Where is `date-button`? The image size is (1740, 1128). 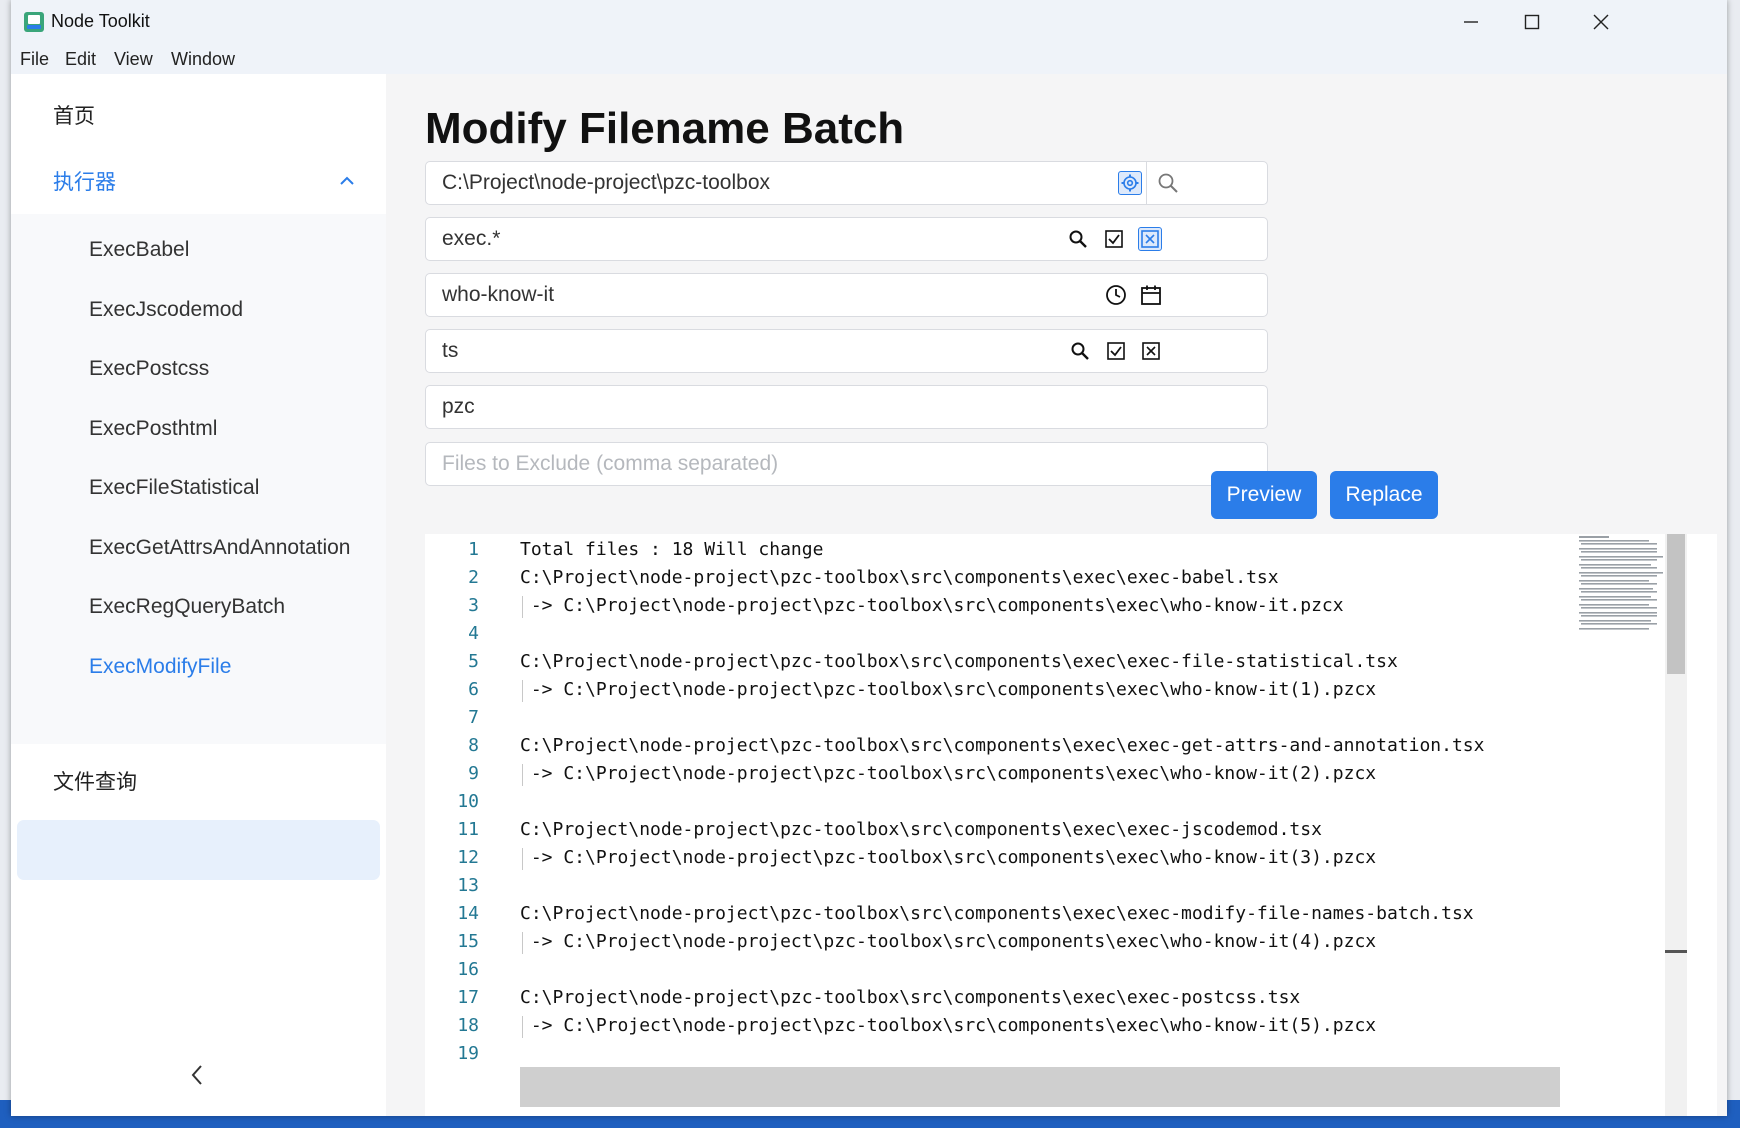
date-button is located at coordinates (1151, 295).